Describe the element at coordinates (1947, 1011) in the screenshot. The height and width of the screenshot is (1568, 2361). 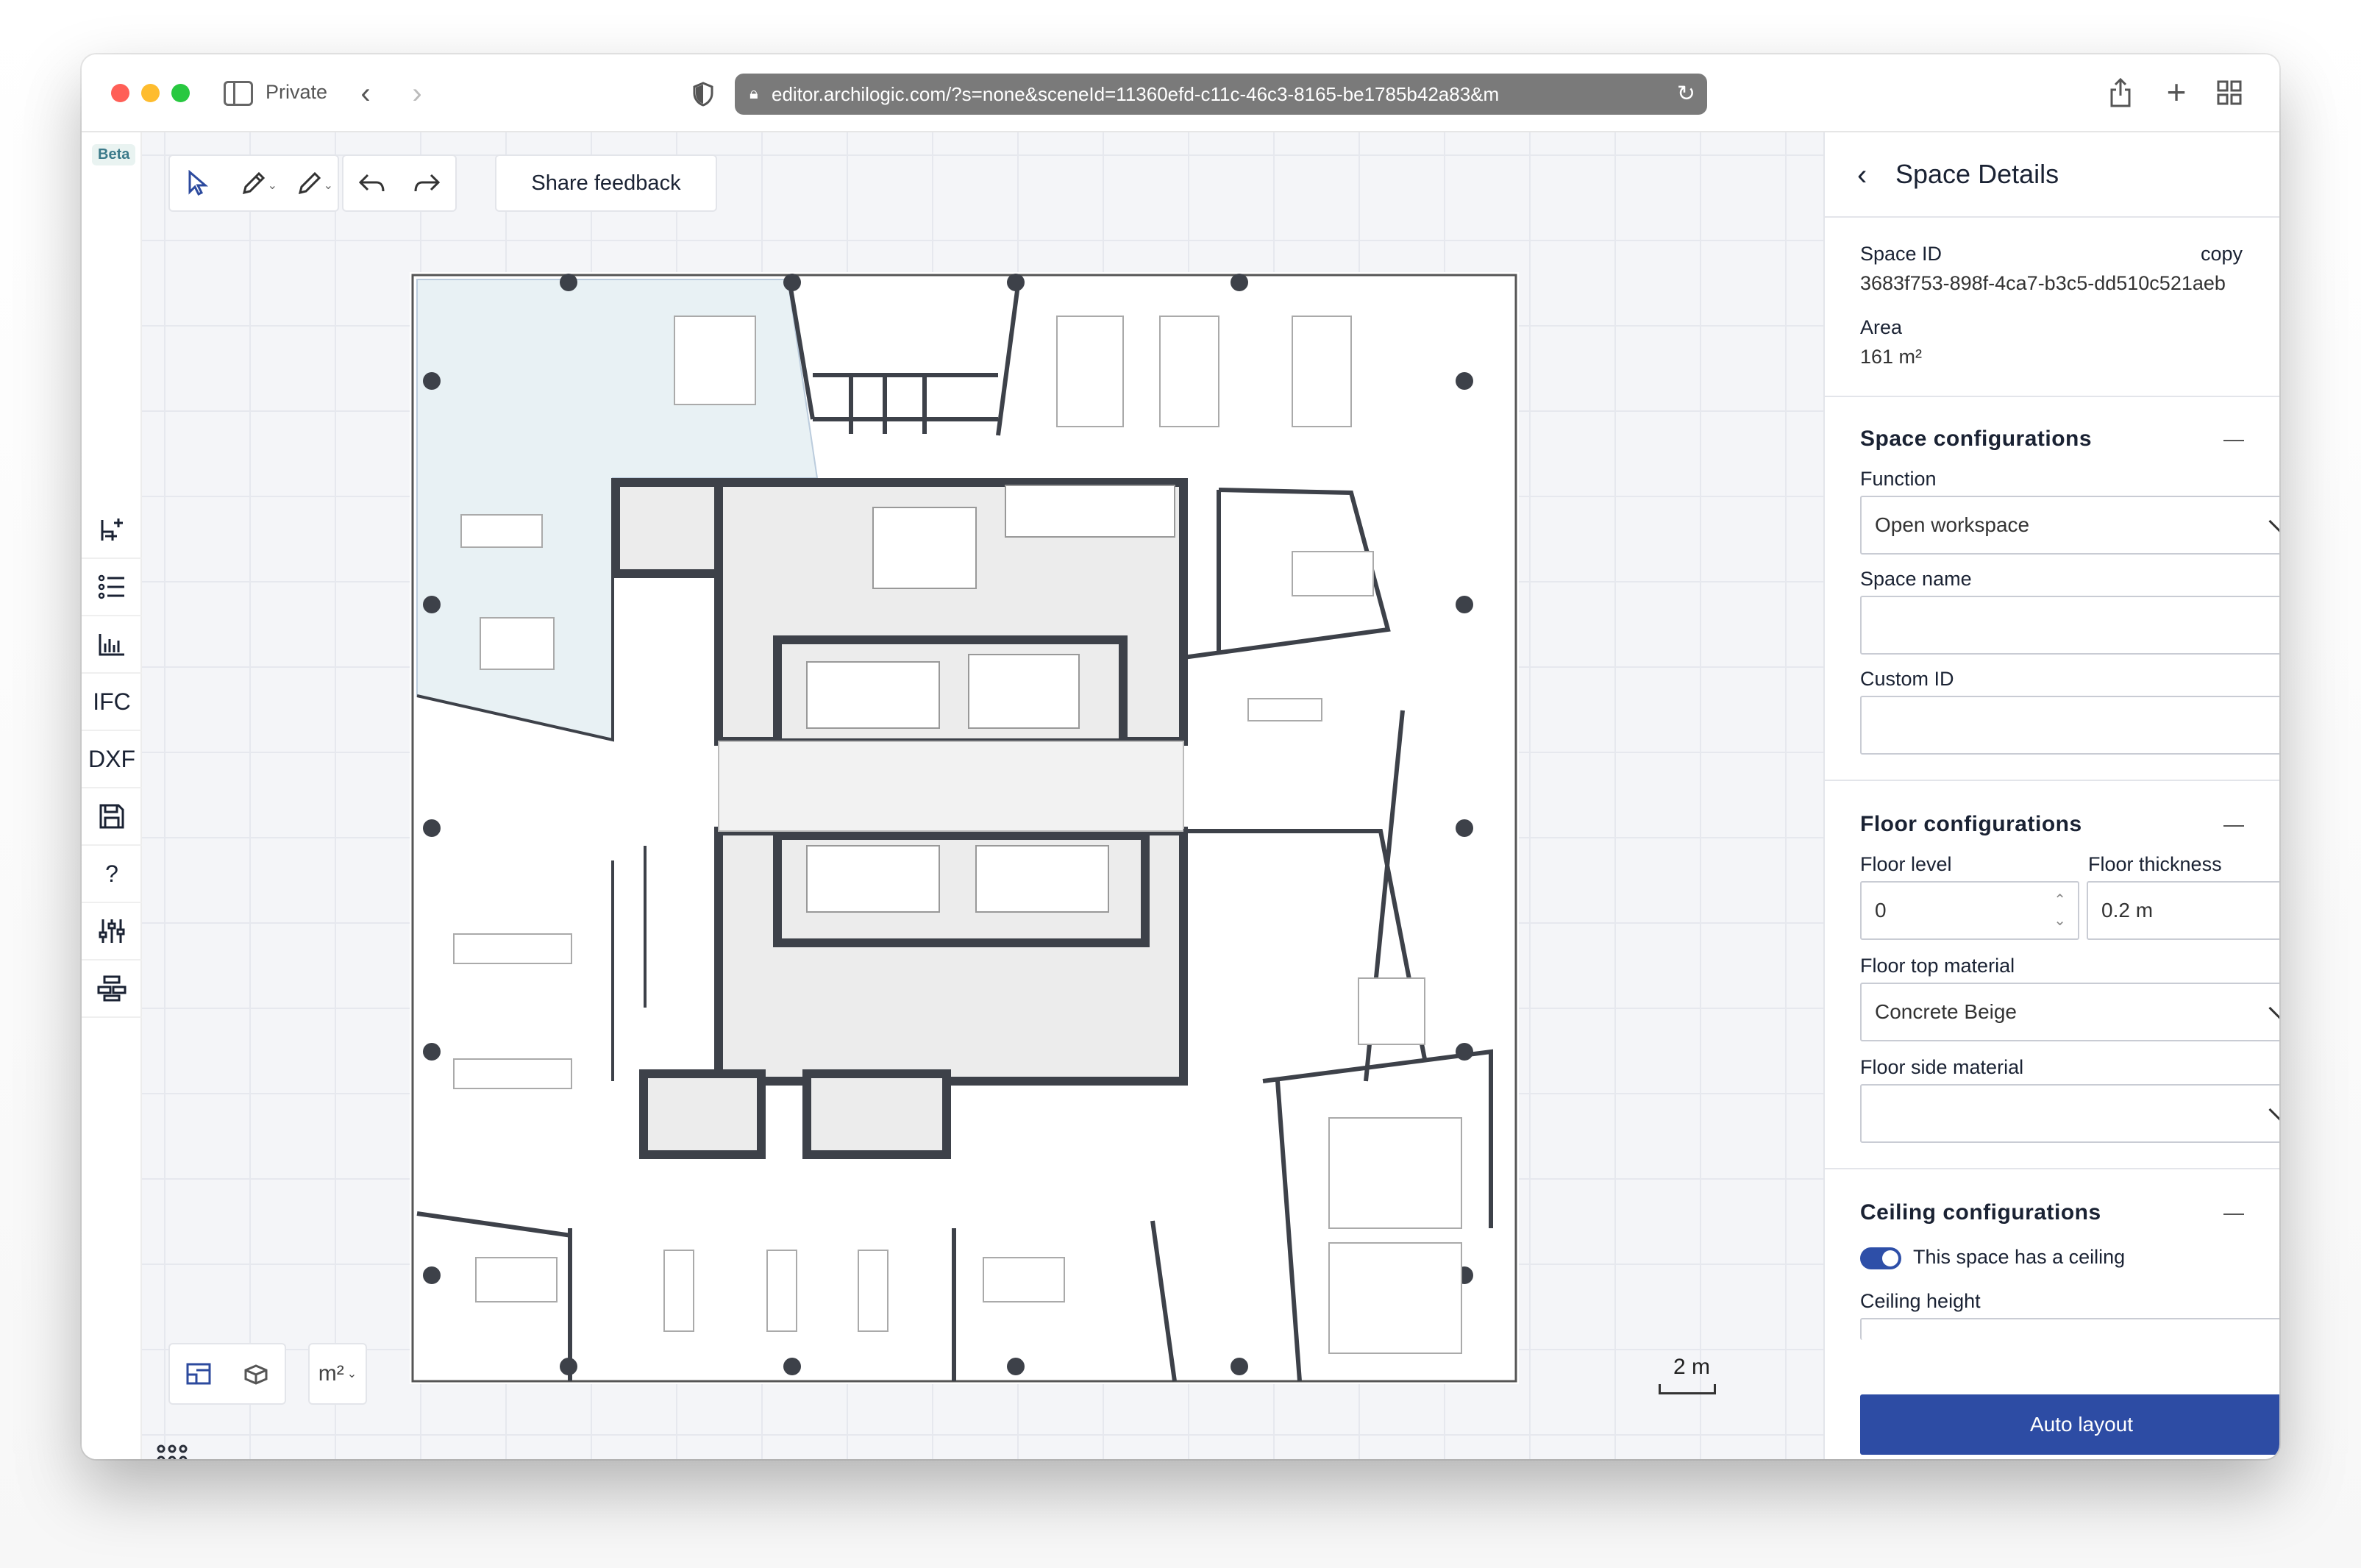
I see `floor-top-material-value: Concrete Beige` at that location.